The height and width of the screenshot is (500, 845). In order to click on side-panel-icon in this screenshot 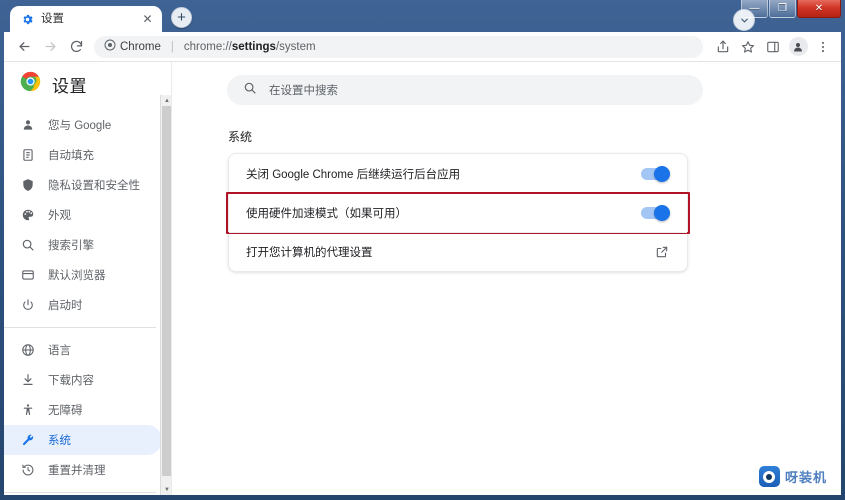, I will do `click(773, 47)`.